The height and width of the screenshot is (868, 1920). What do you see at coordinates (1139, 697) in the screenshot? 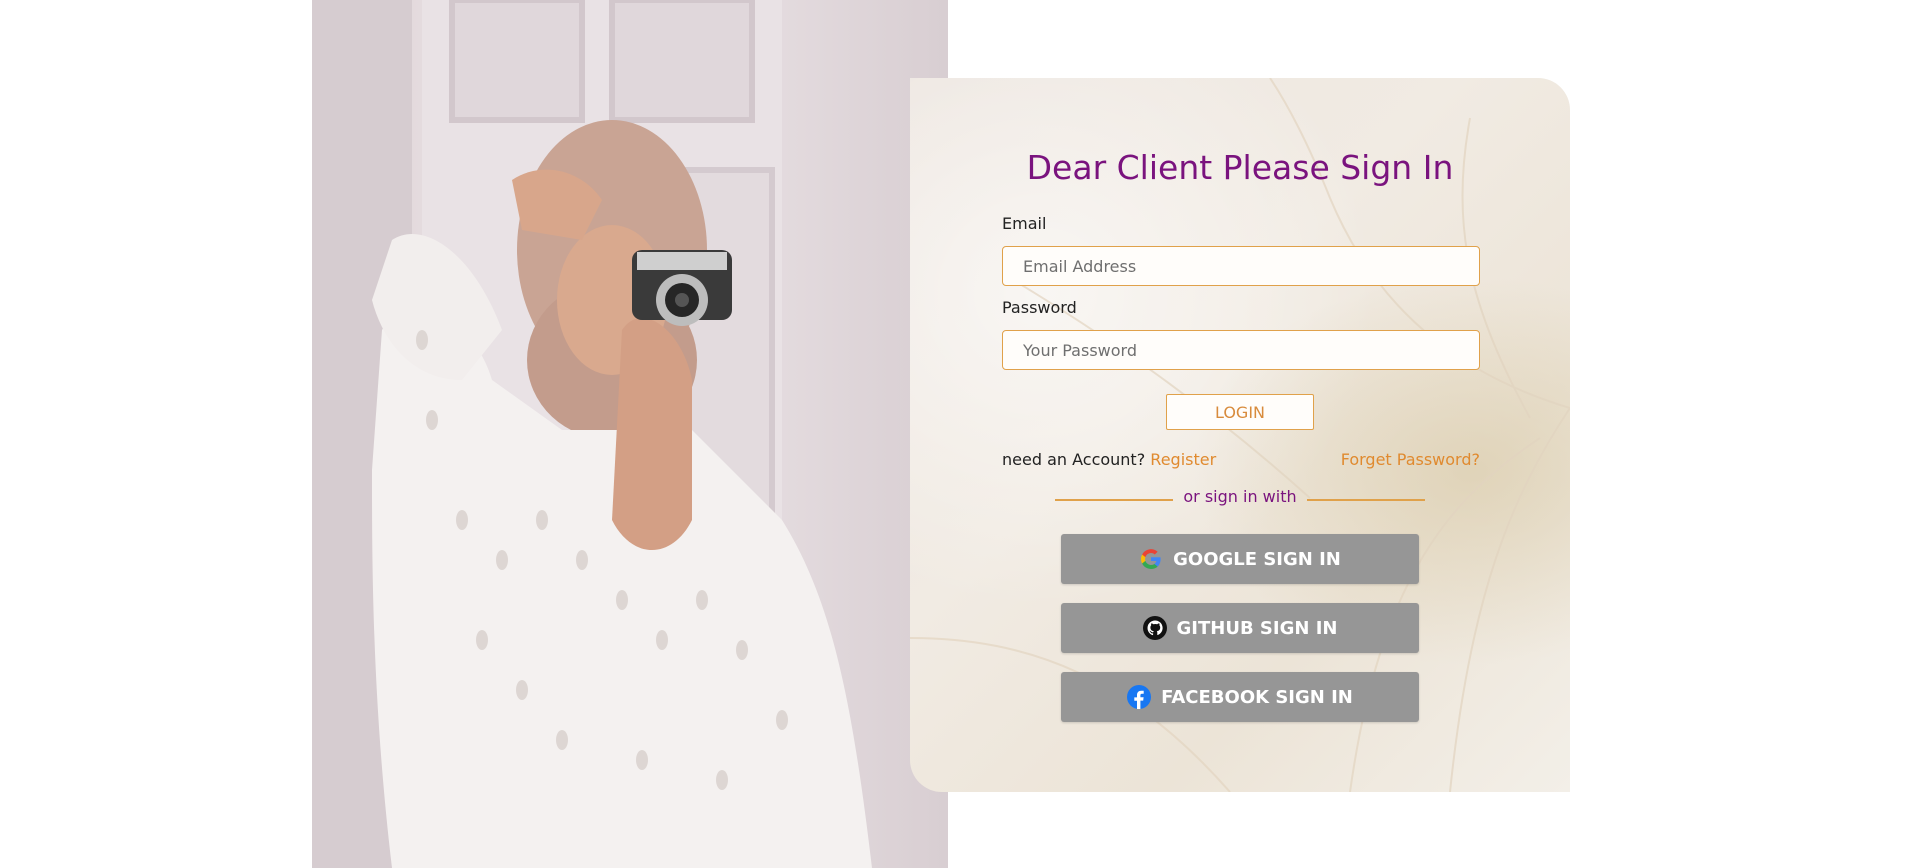
I see `facebook-icon` at bounding box center [1139, 697].